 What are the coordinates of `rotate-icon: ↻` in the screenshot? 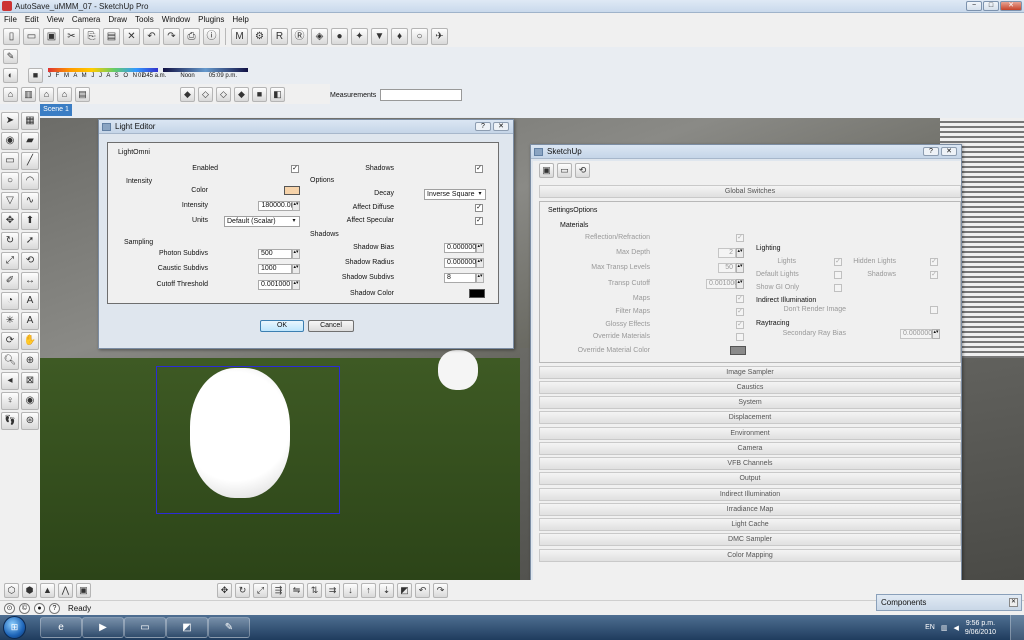 It's located at (10, 241).